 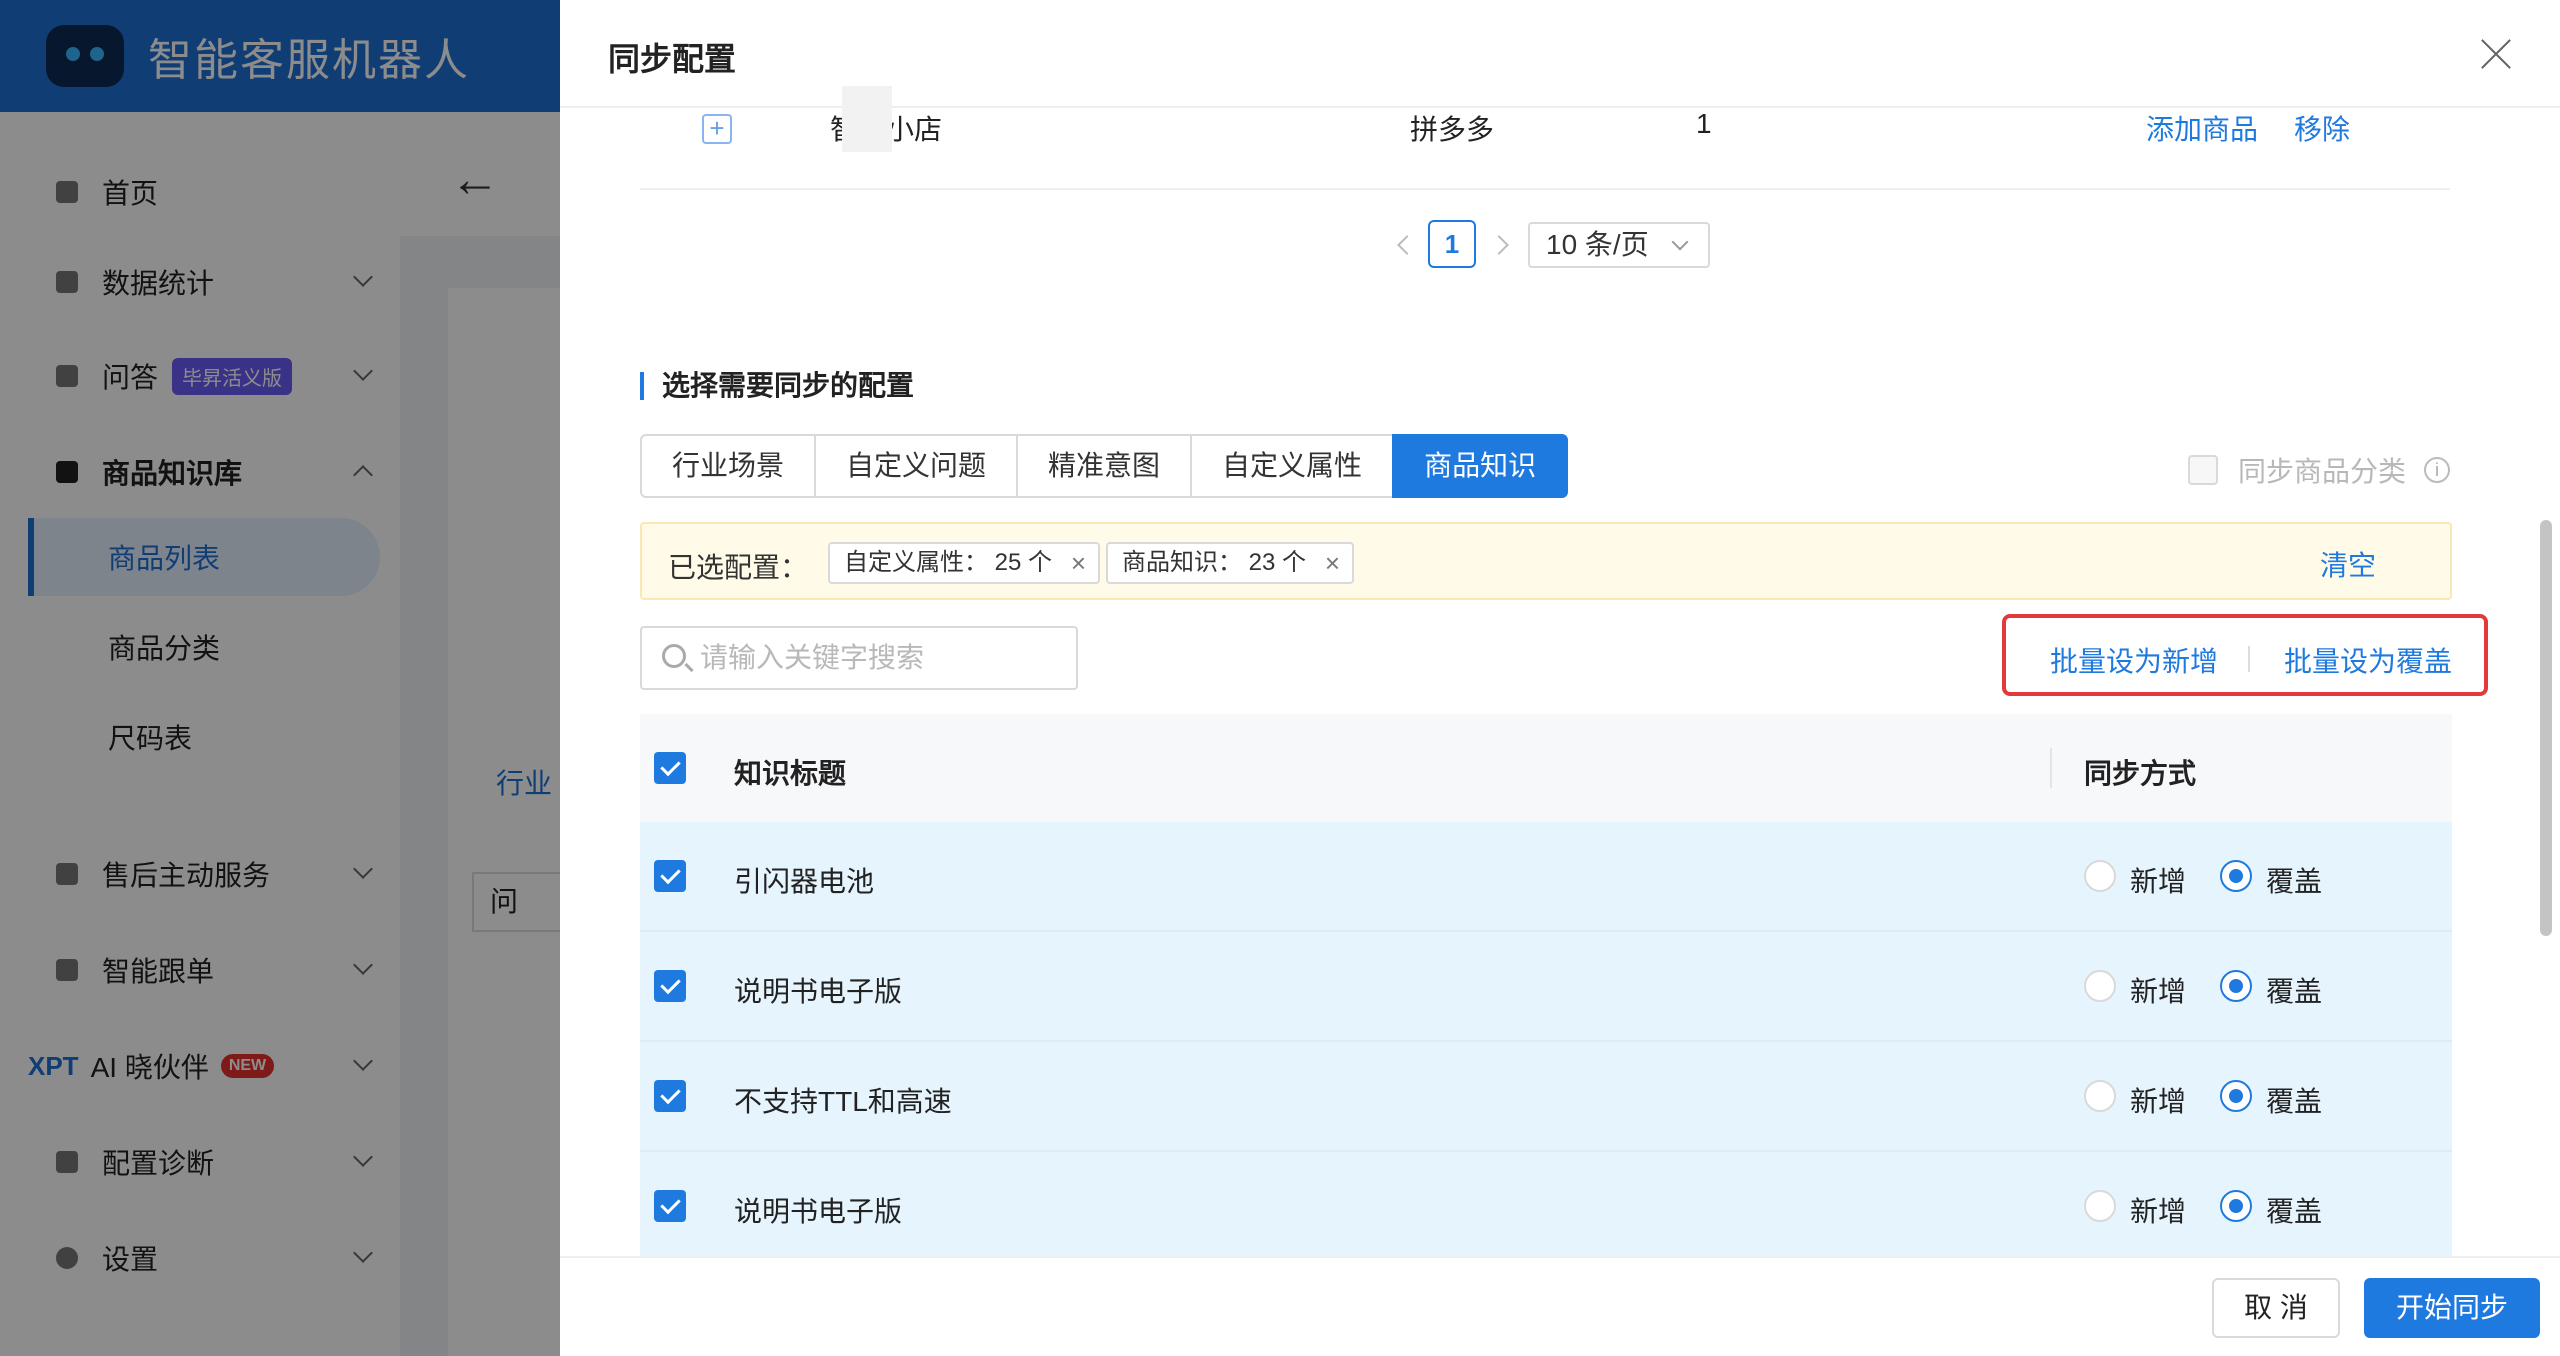 What do you see at coordinates (738, 567) in the screenshot?
I see `selected-label: 已选配置：` at bounding box center [738, 567].